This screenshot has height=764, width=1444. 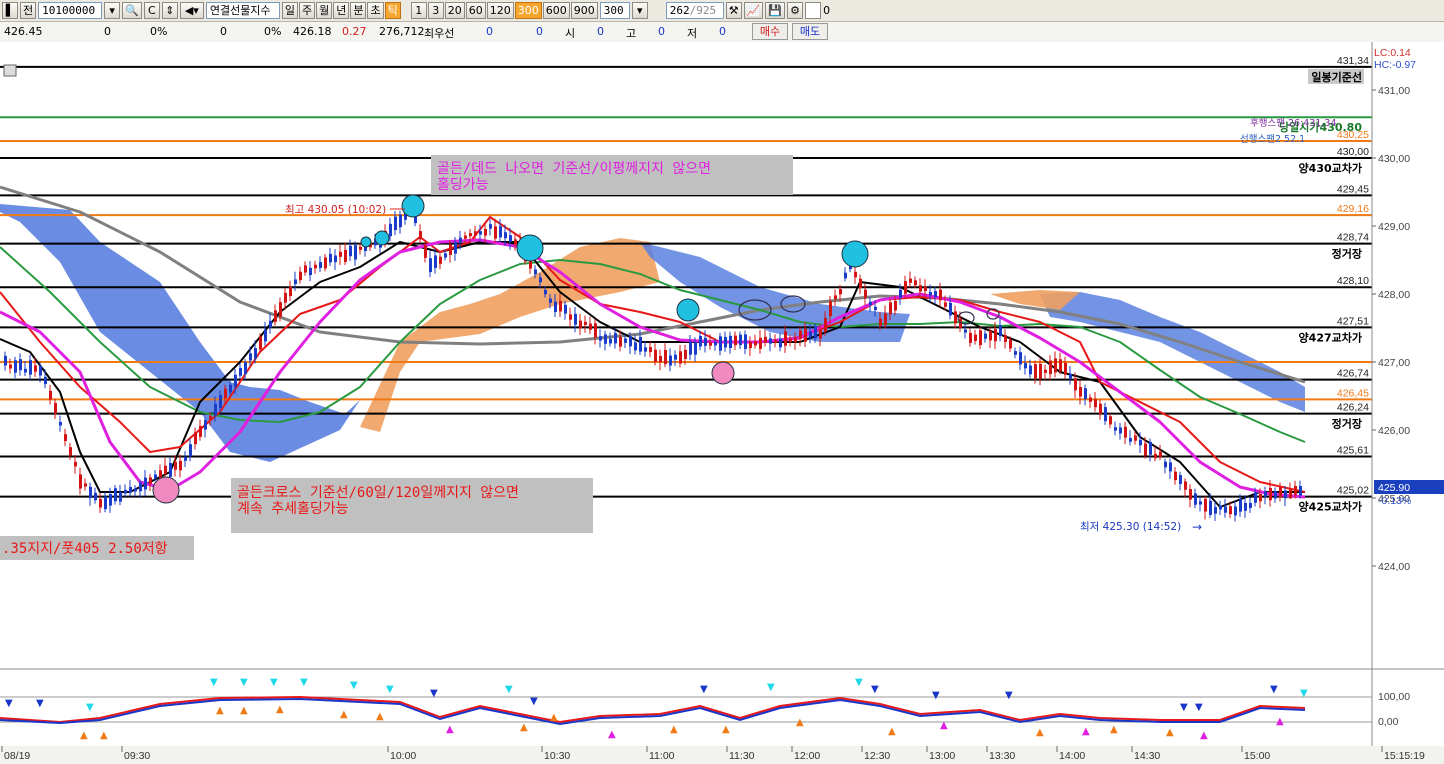 What do you see at coordinates (475, 10) in the screenshot?
I see `interval-button-60: 60` at bounding box center [475, 10].